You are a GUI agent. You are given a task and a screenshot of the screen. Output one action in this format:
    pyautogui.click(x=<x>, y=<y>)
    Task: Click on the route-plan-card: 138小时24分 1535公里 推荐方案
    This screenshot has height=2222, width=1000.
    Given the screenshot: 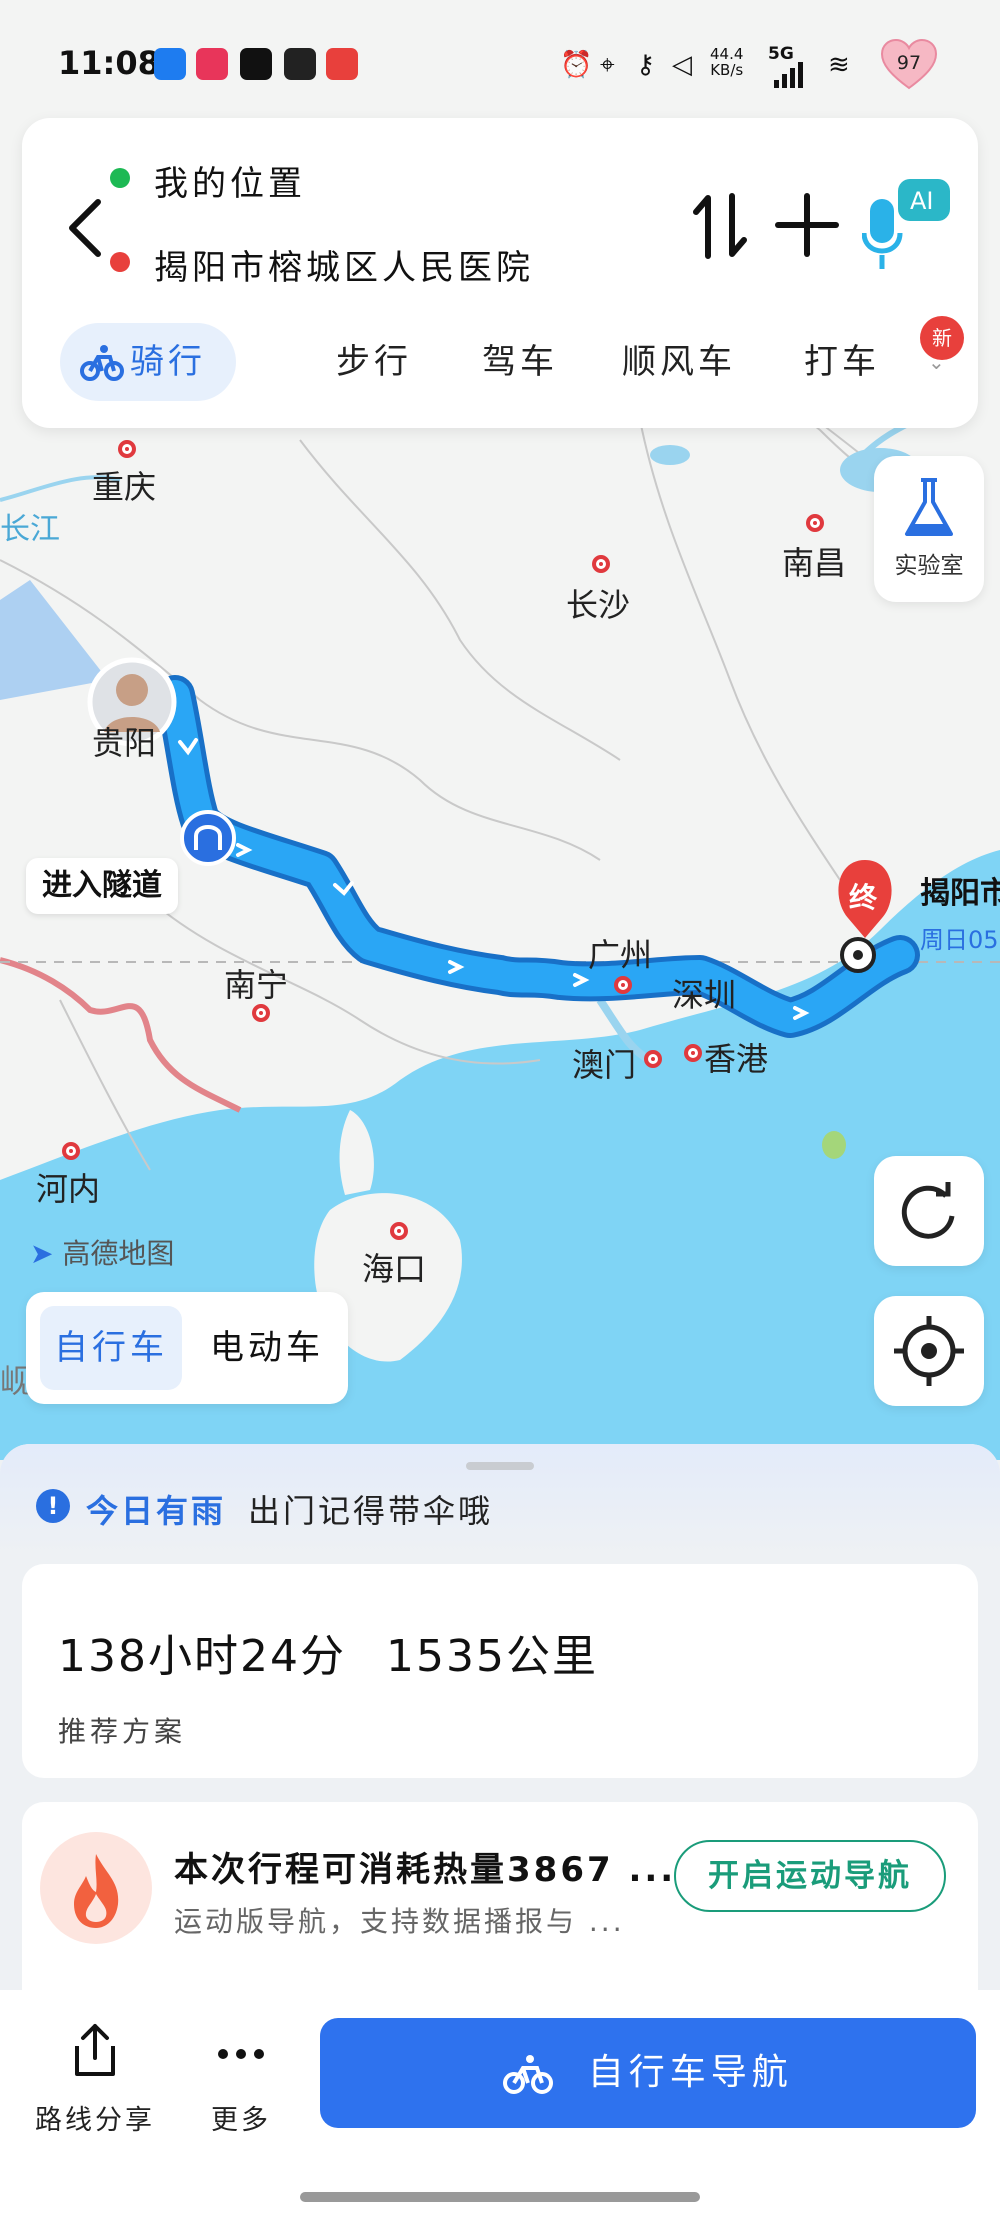 What is the action you would take?
    pyautogui.click(x=500, y=1671)
    